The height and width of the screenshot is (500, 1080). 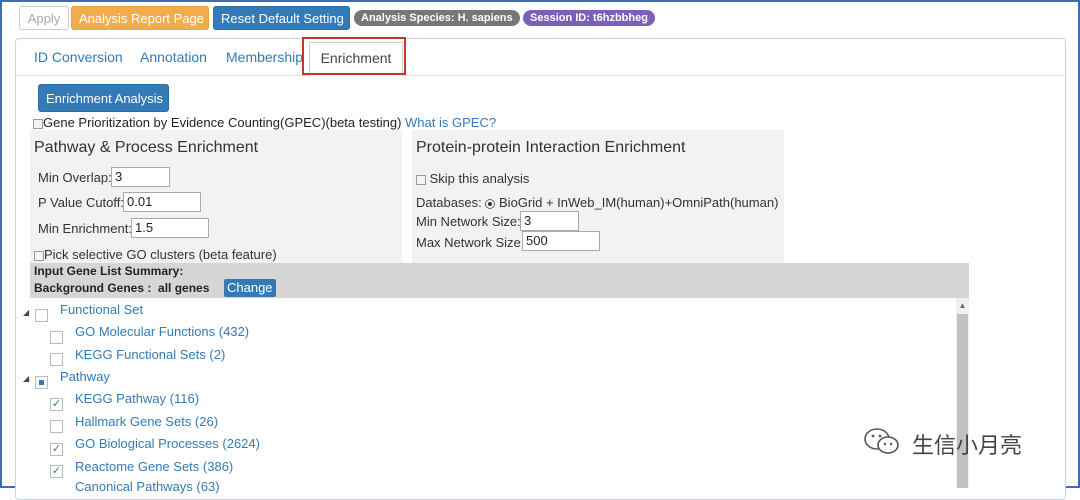 I want to click on pvalue-cutoff-label: P Value Cutoff:, so click(x=81, y=202).